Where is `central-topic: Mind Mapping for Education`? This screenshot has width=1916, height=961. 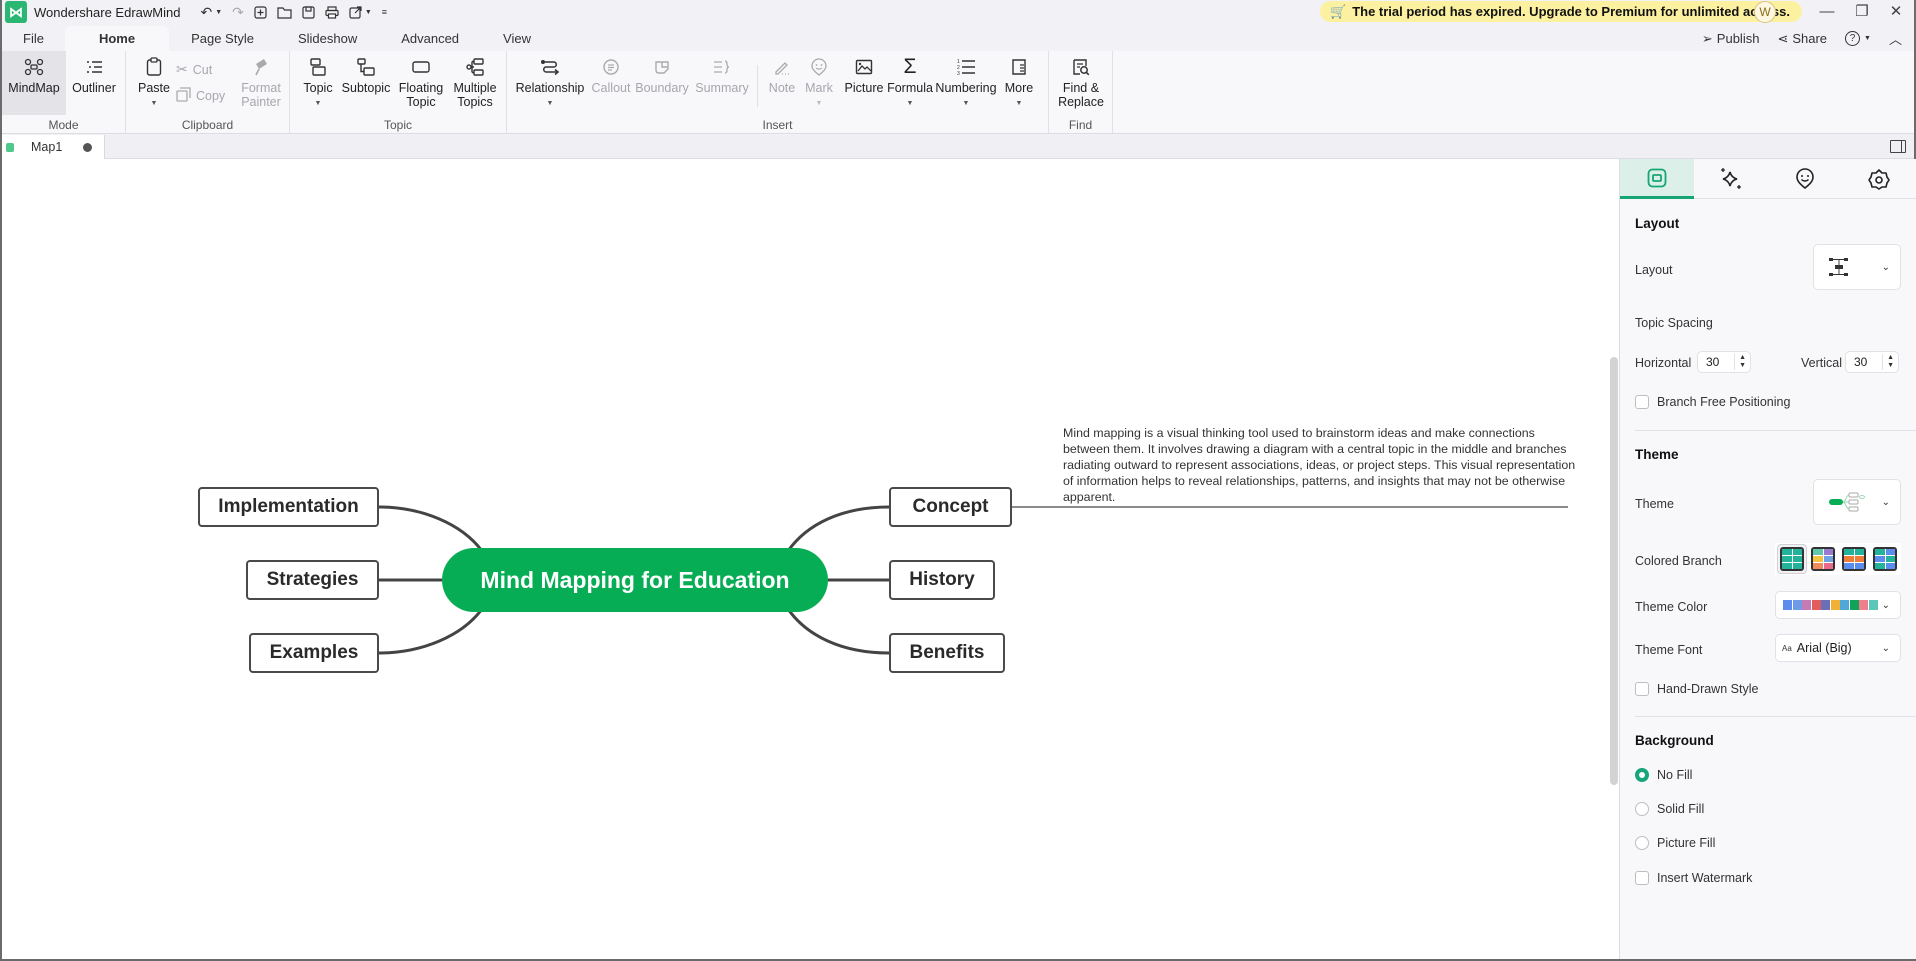 central-topic: Mind Mapping for Education is located at coordinates (635, 580).